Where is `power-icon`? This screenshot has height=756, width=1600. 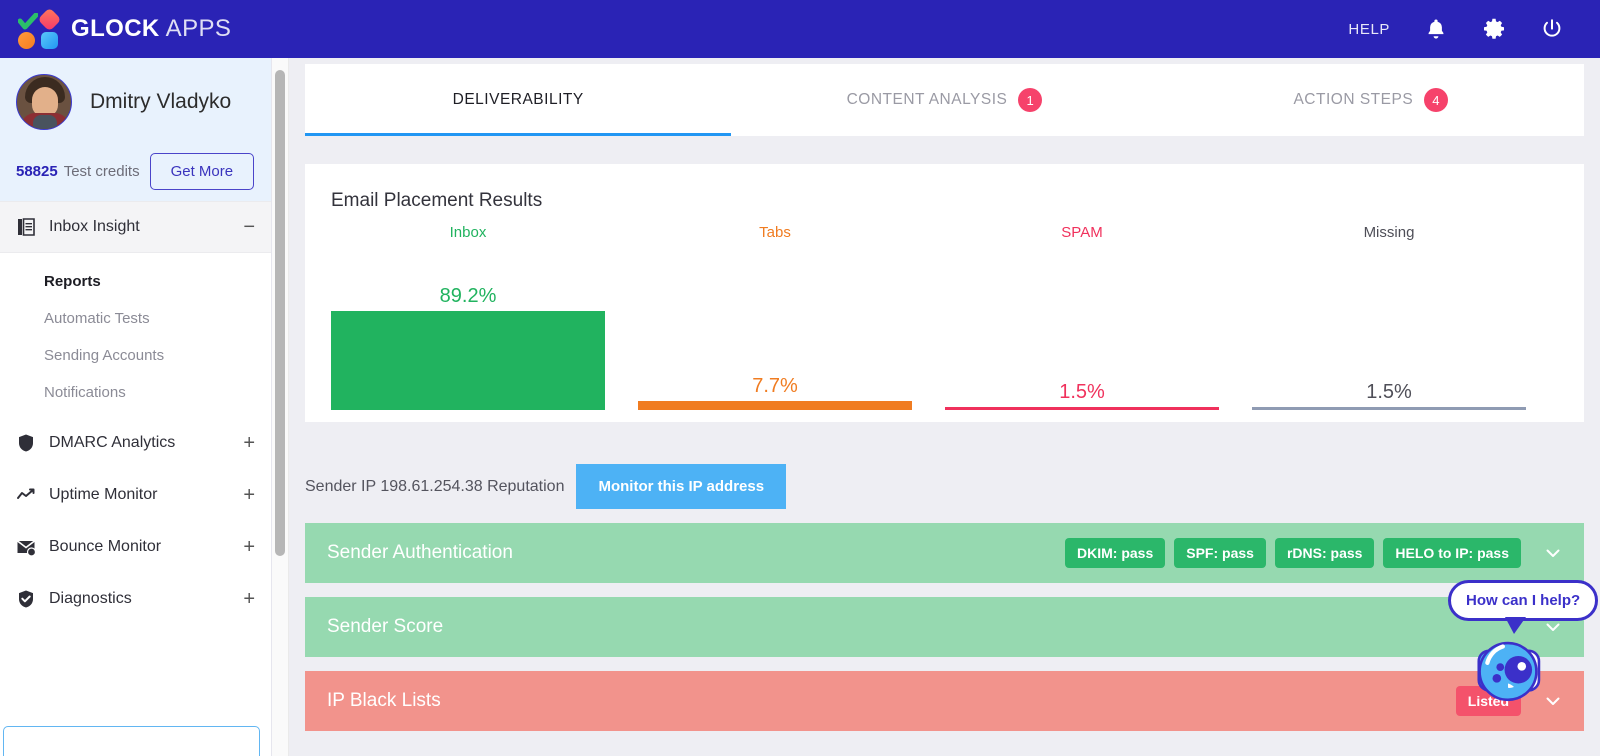 power-icon is located at coordinates (1552, 29).